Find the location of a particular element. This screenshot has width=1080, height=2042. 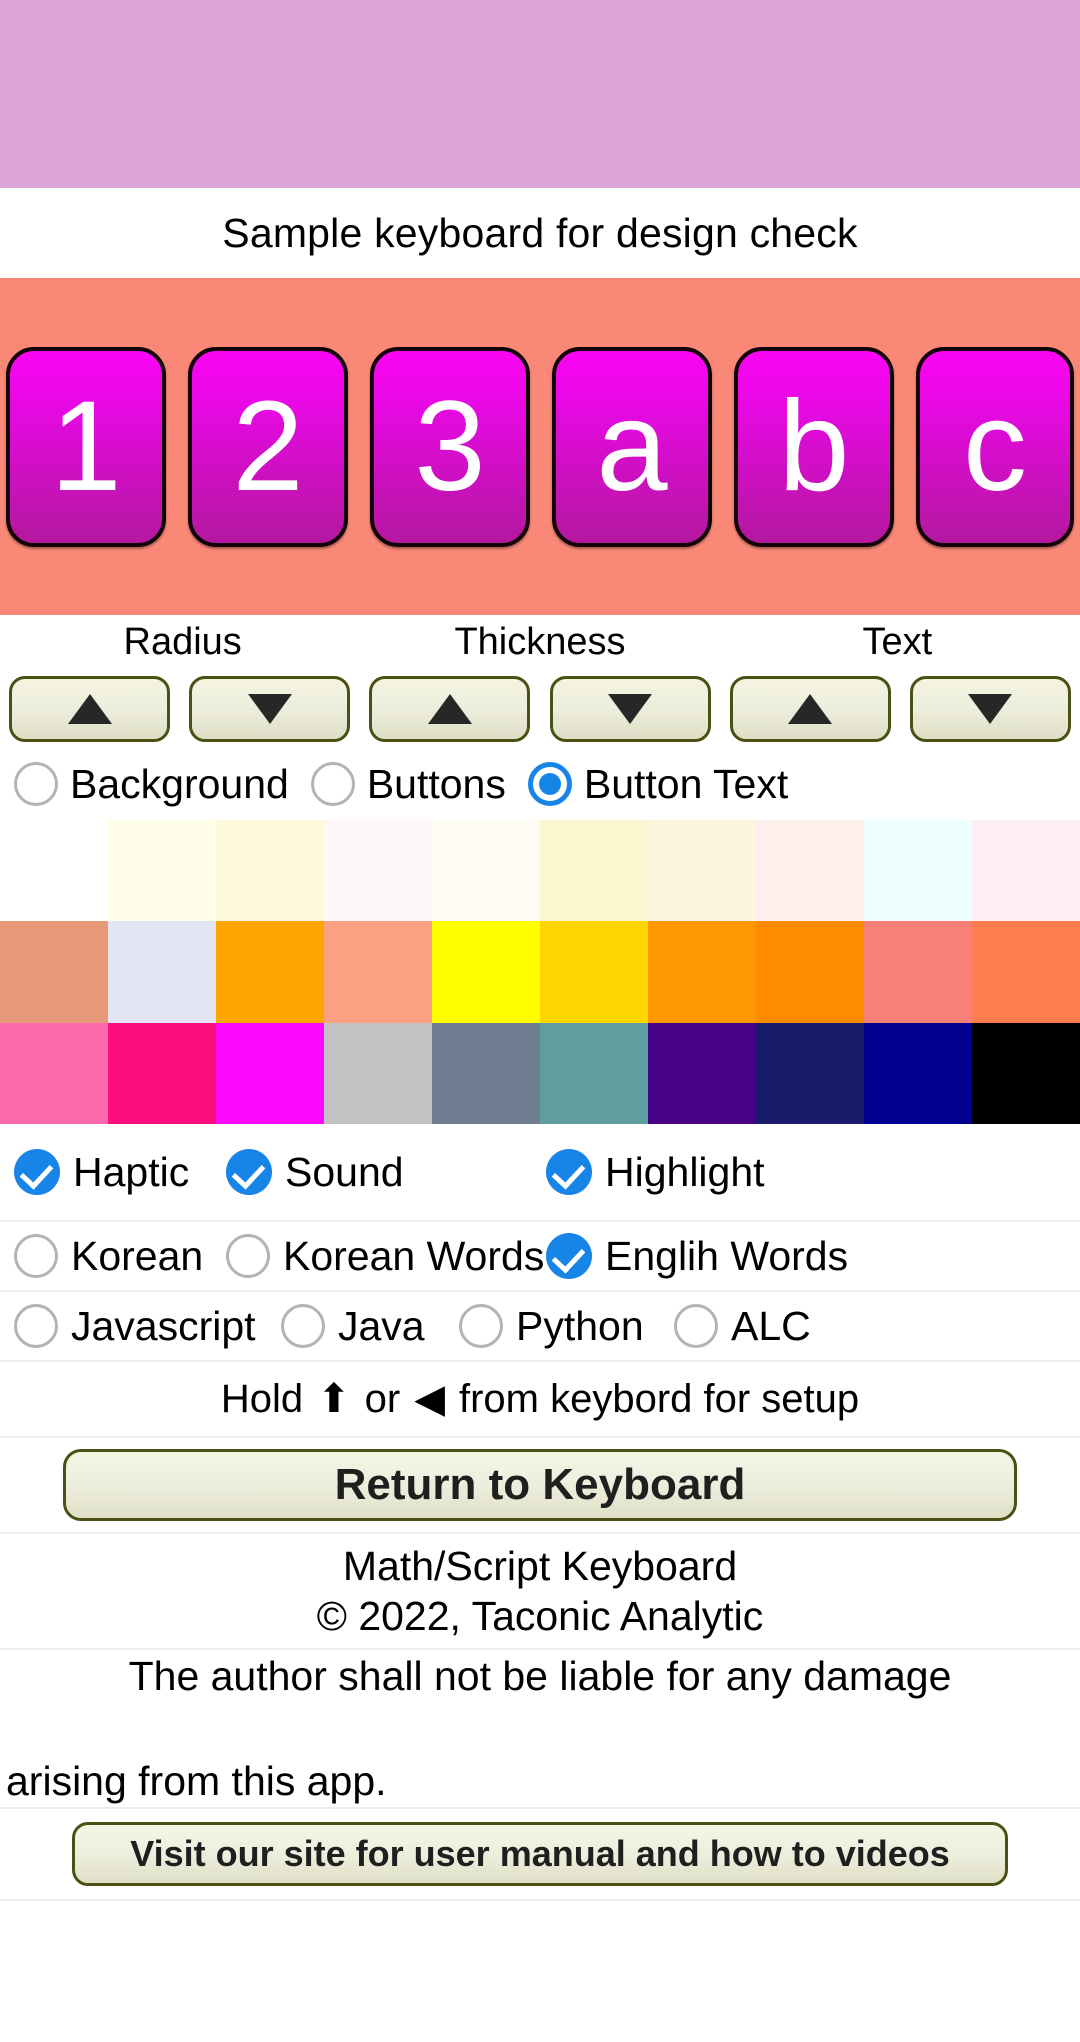

option-korean-words: Korean Words is located at coordinates (386, 1256).